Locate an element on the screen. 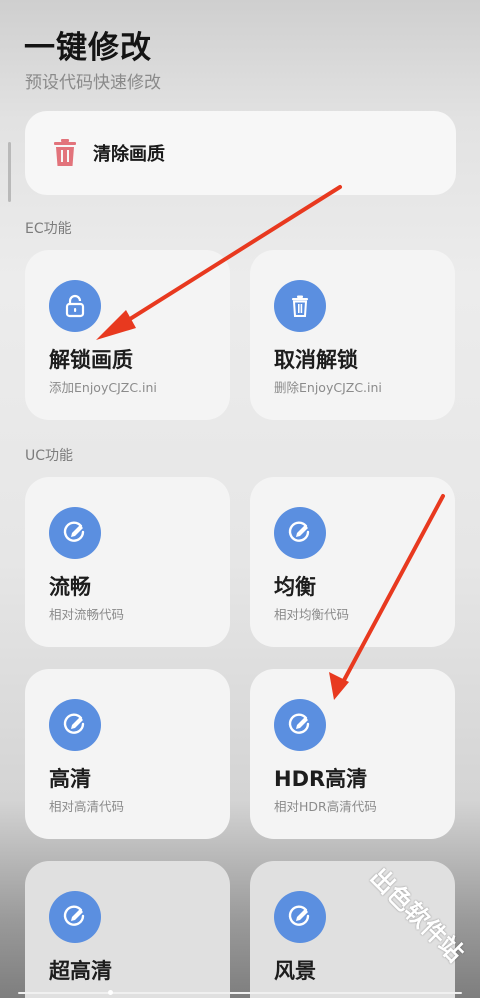  section-label-ec: EC功能 is located at coordinates (48, 229).